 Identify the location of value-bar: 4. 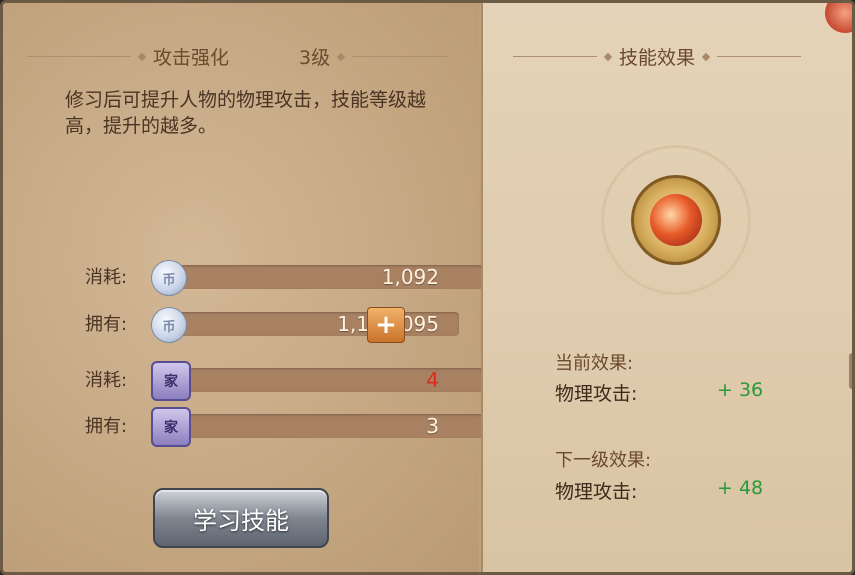
(331, 380).